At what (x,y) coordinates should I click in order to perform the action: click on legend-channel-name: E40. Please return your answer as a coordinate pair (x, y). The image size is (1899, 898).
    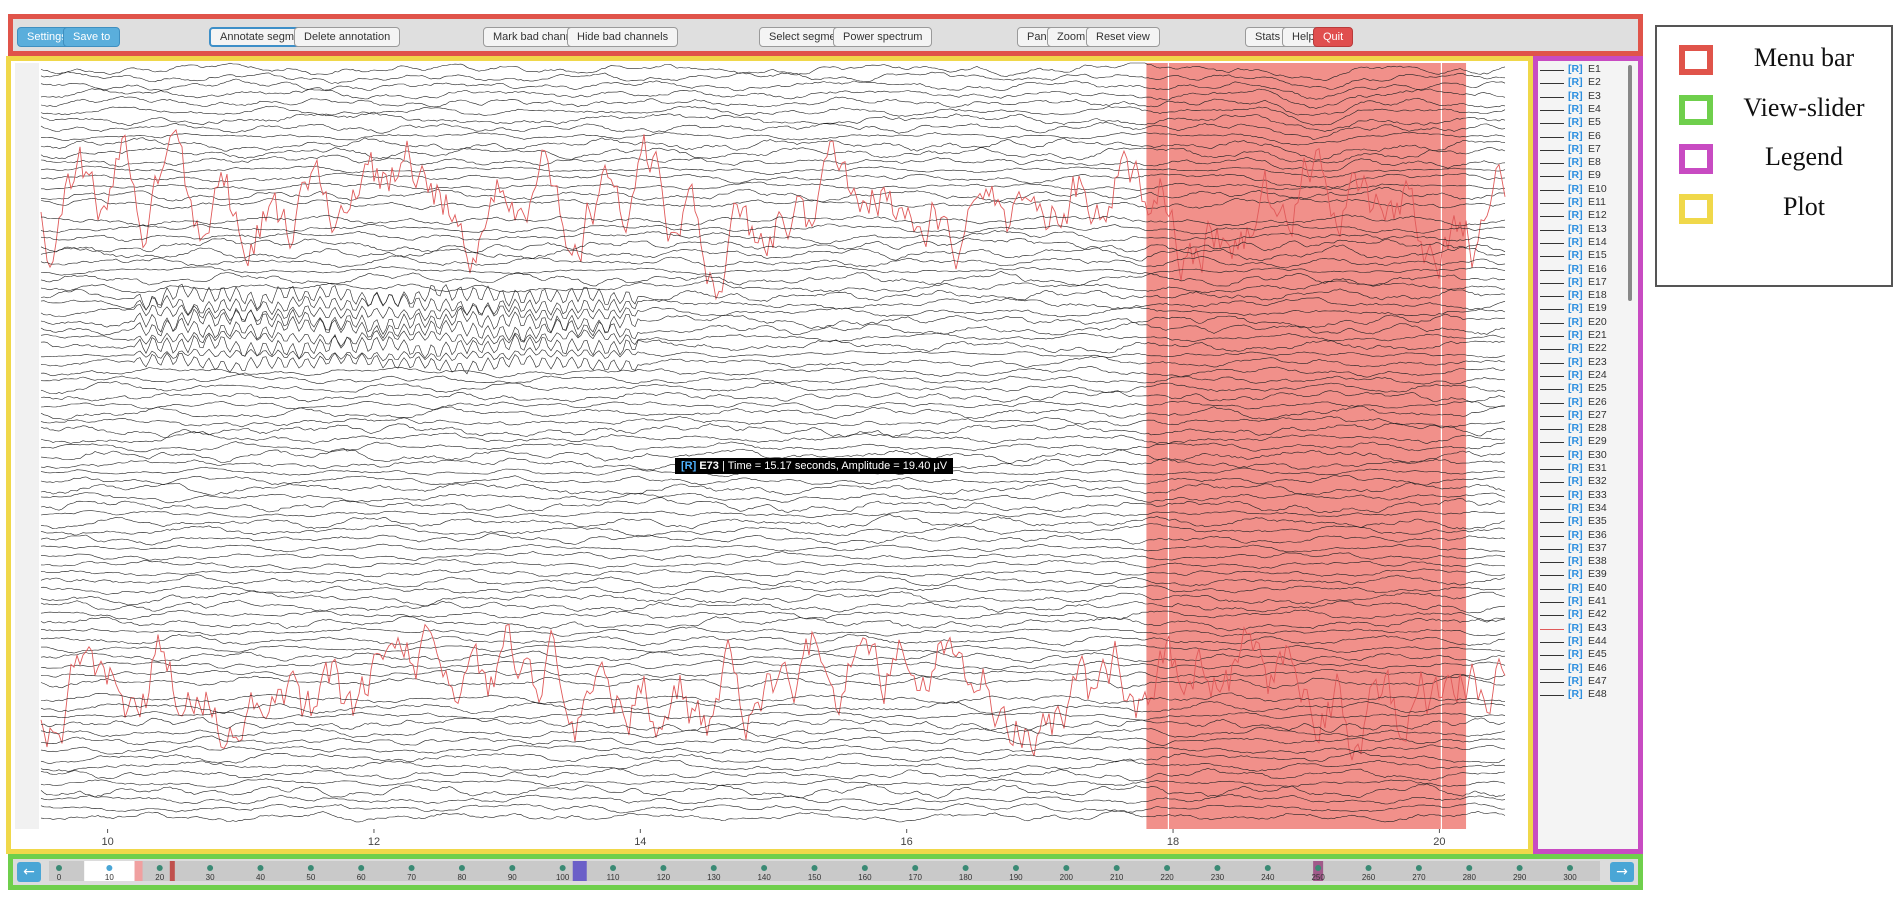
    Looking at the image, I should click on (1597, 587).